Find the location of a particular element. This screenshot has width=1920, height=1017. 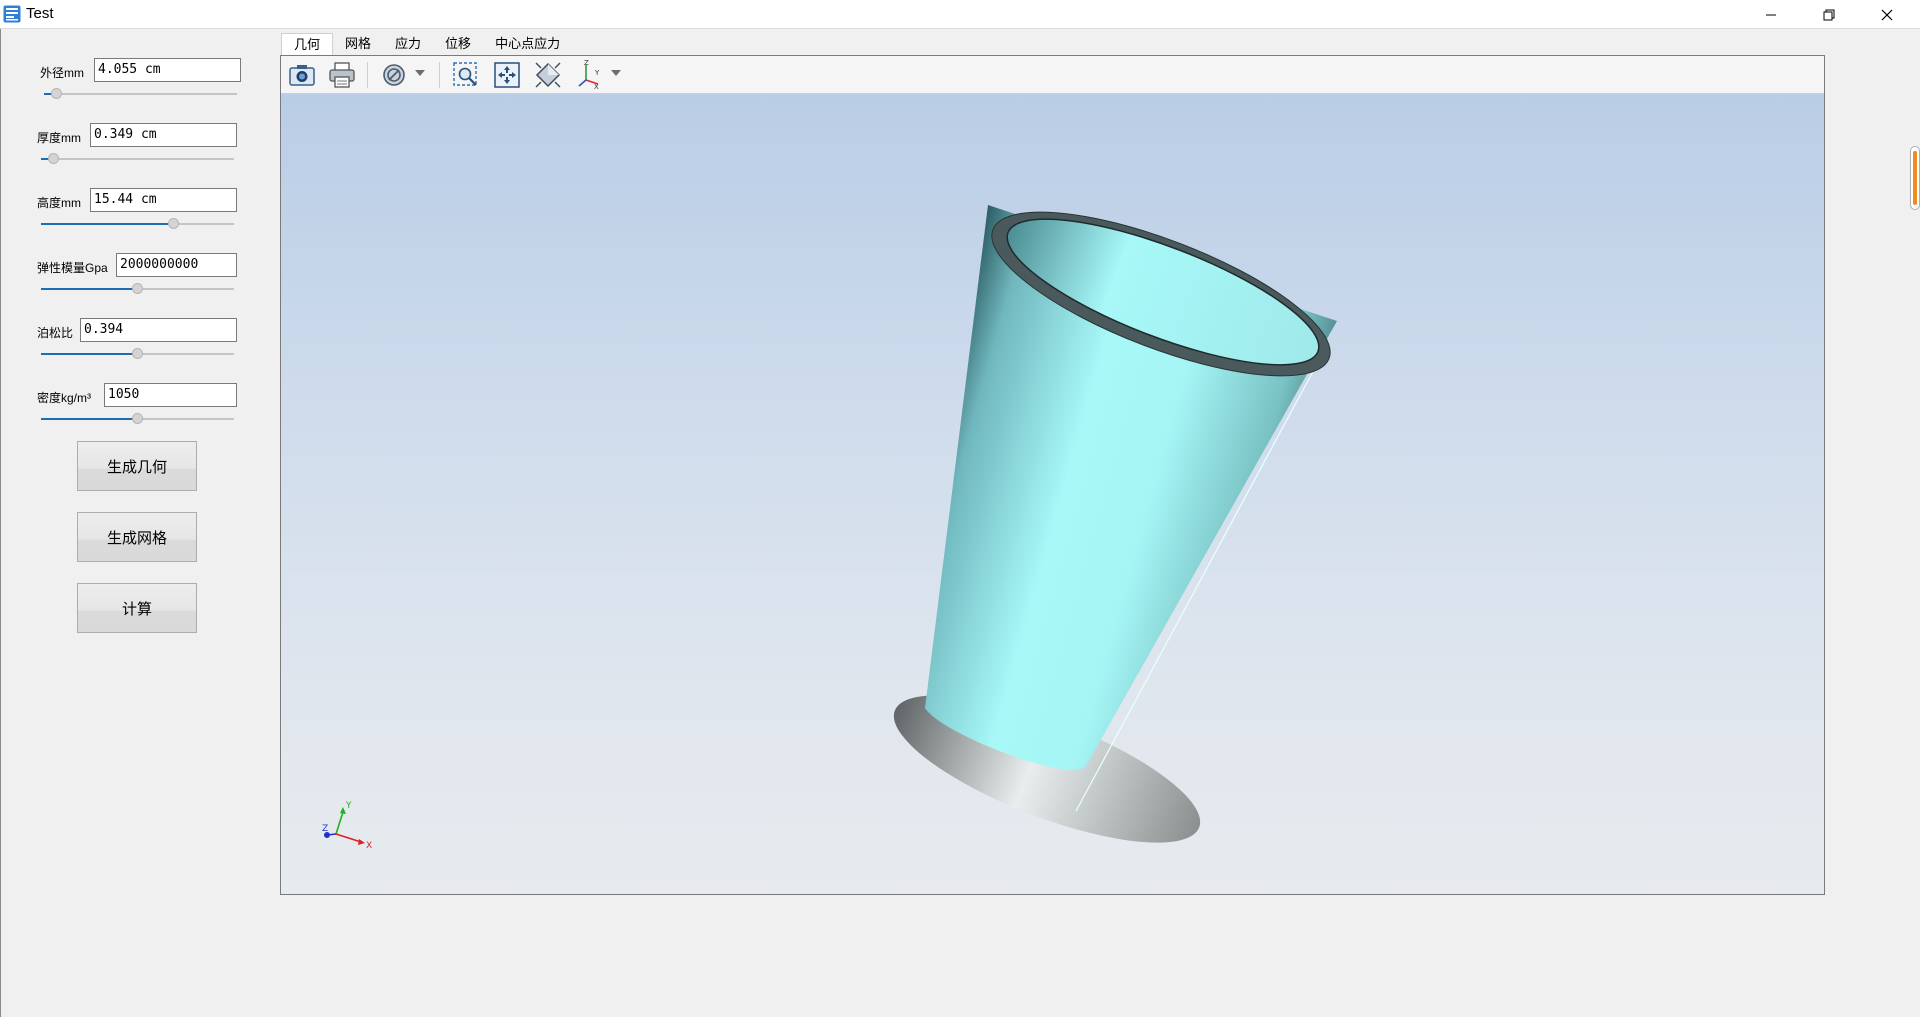

triad-z-label: Z is located at coordinates (325, 829).